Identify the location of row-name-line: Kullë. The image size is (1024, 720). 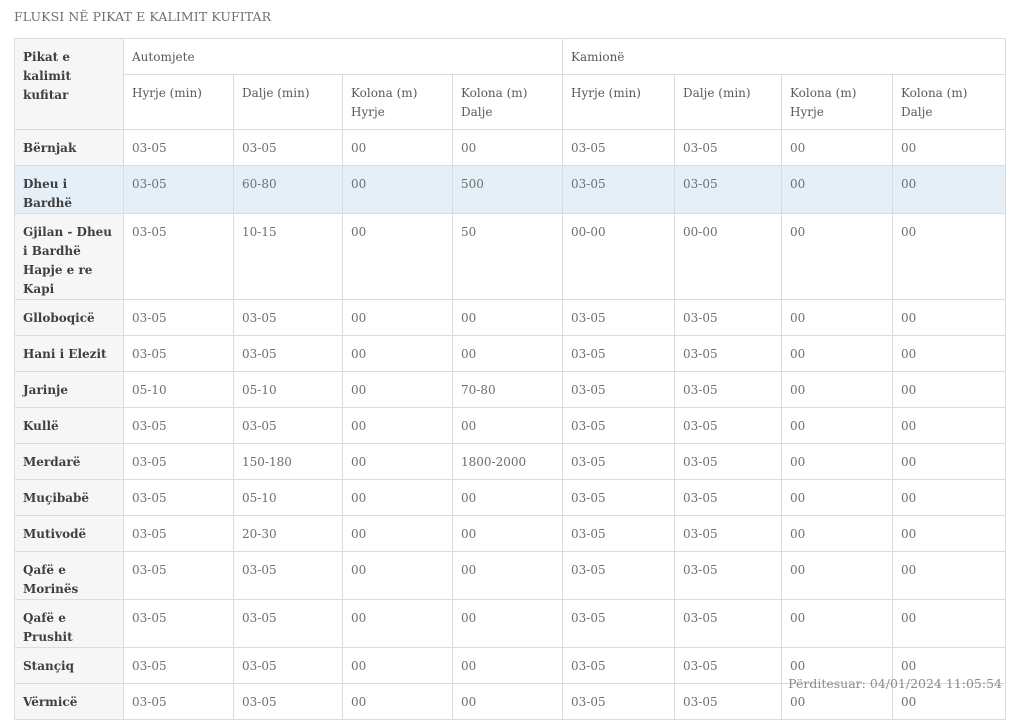
(41, 426).